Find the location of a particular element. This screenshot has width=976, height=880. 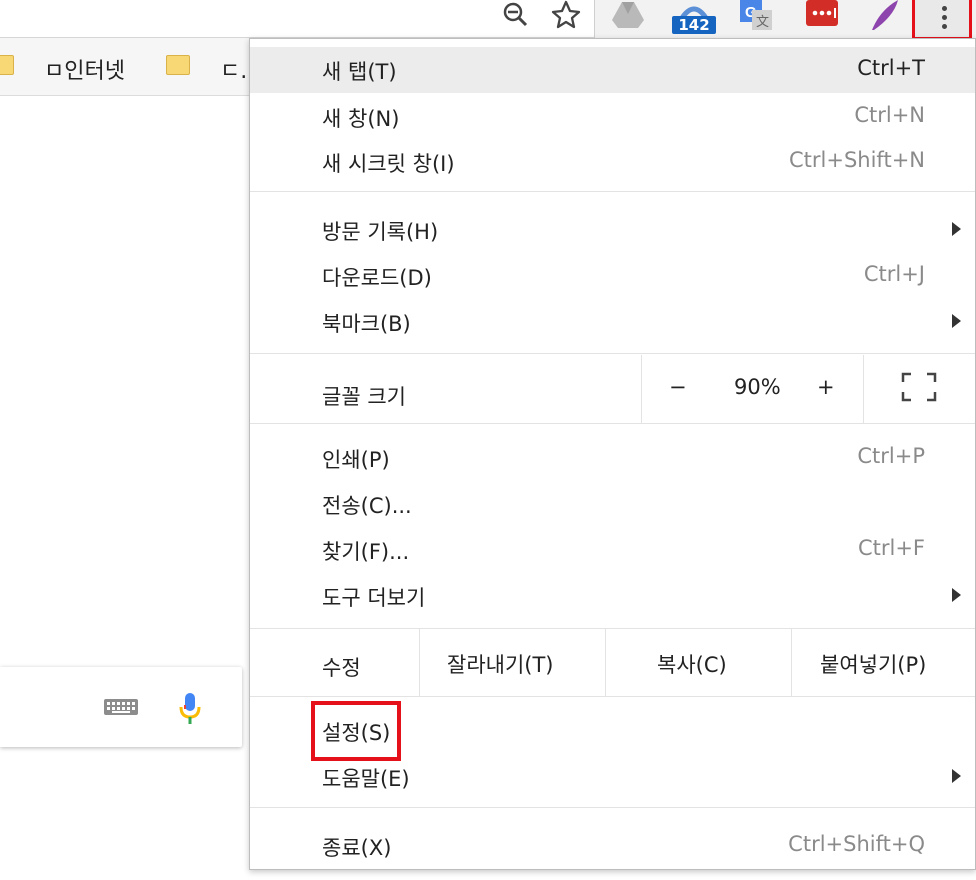

google-translate-icon: G 文 is located at coordinates (756, 18).